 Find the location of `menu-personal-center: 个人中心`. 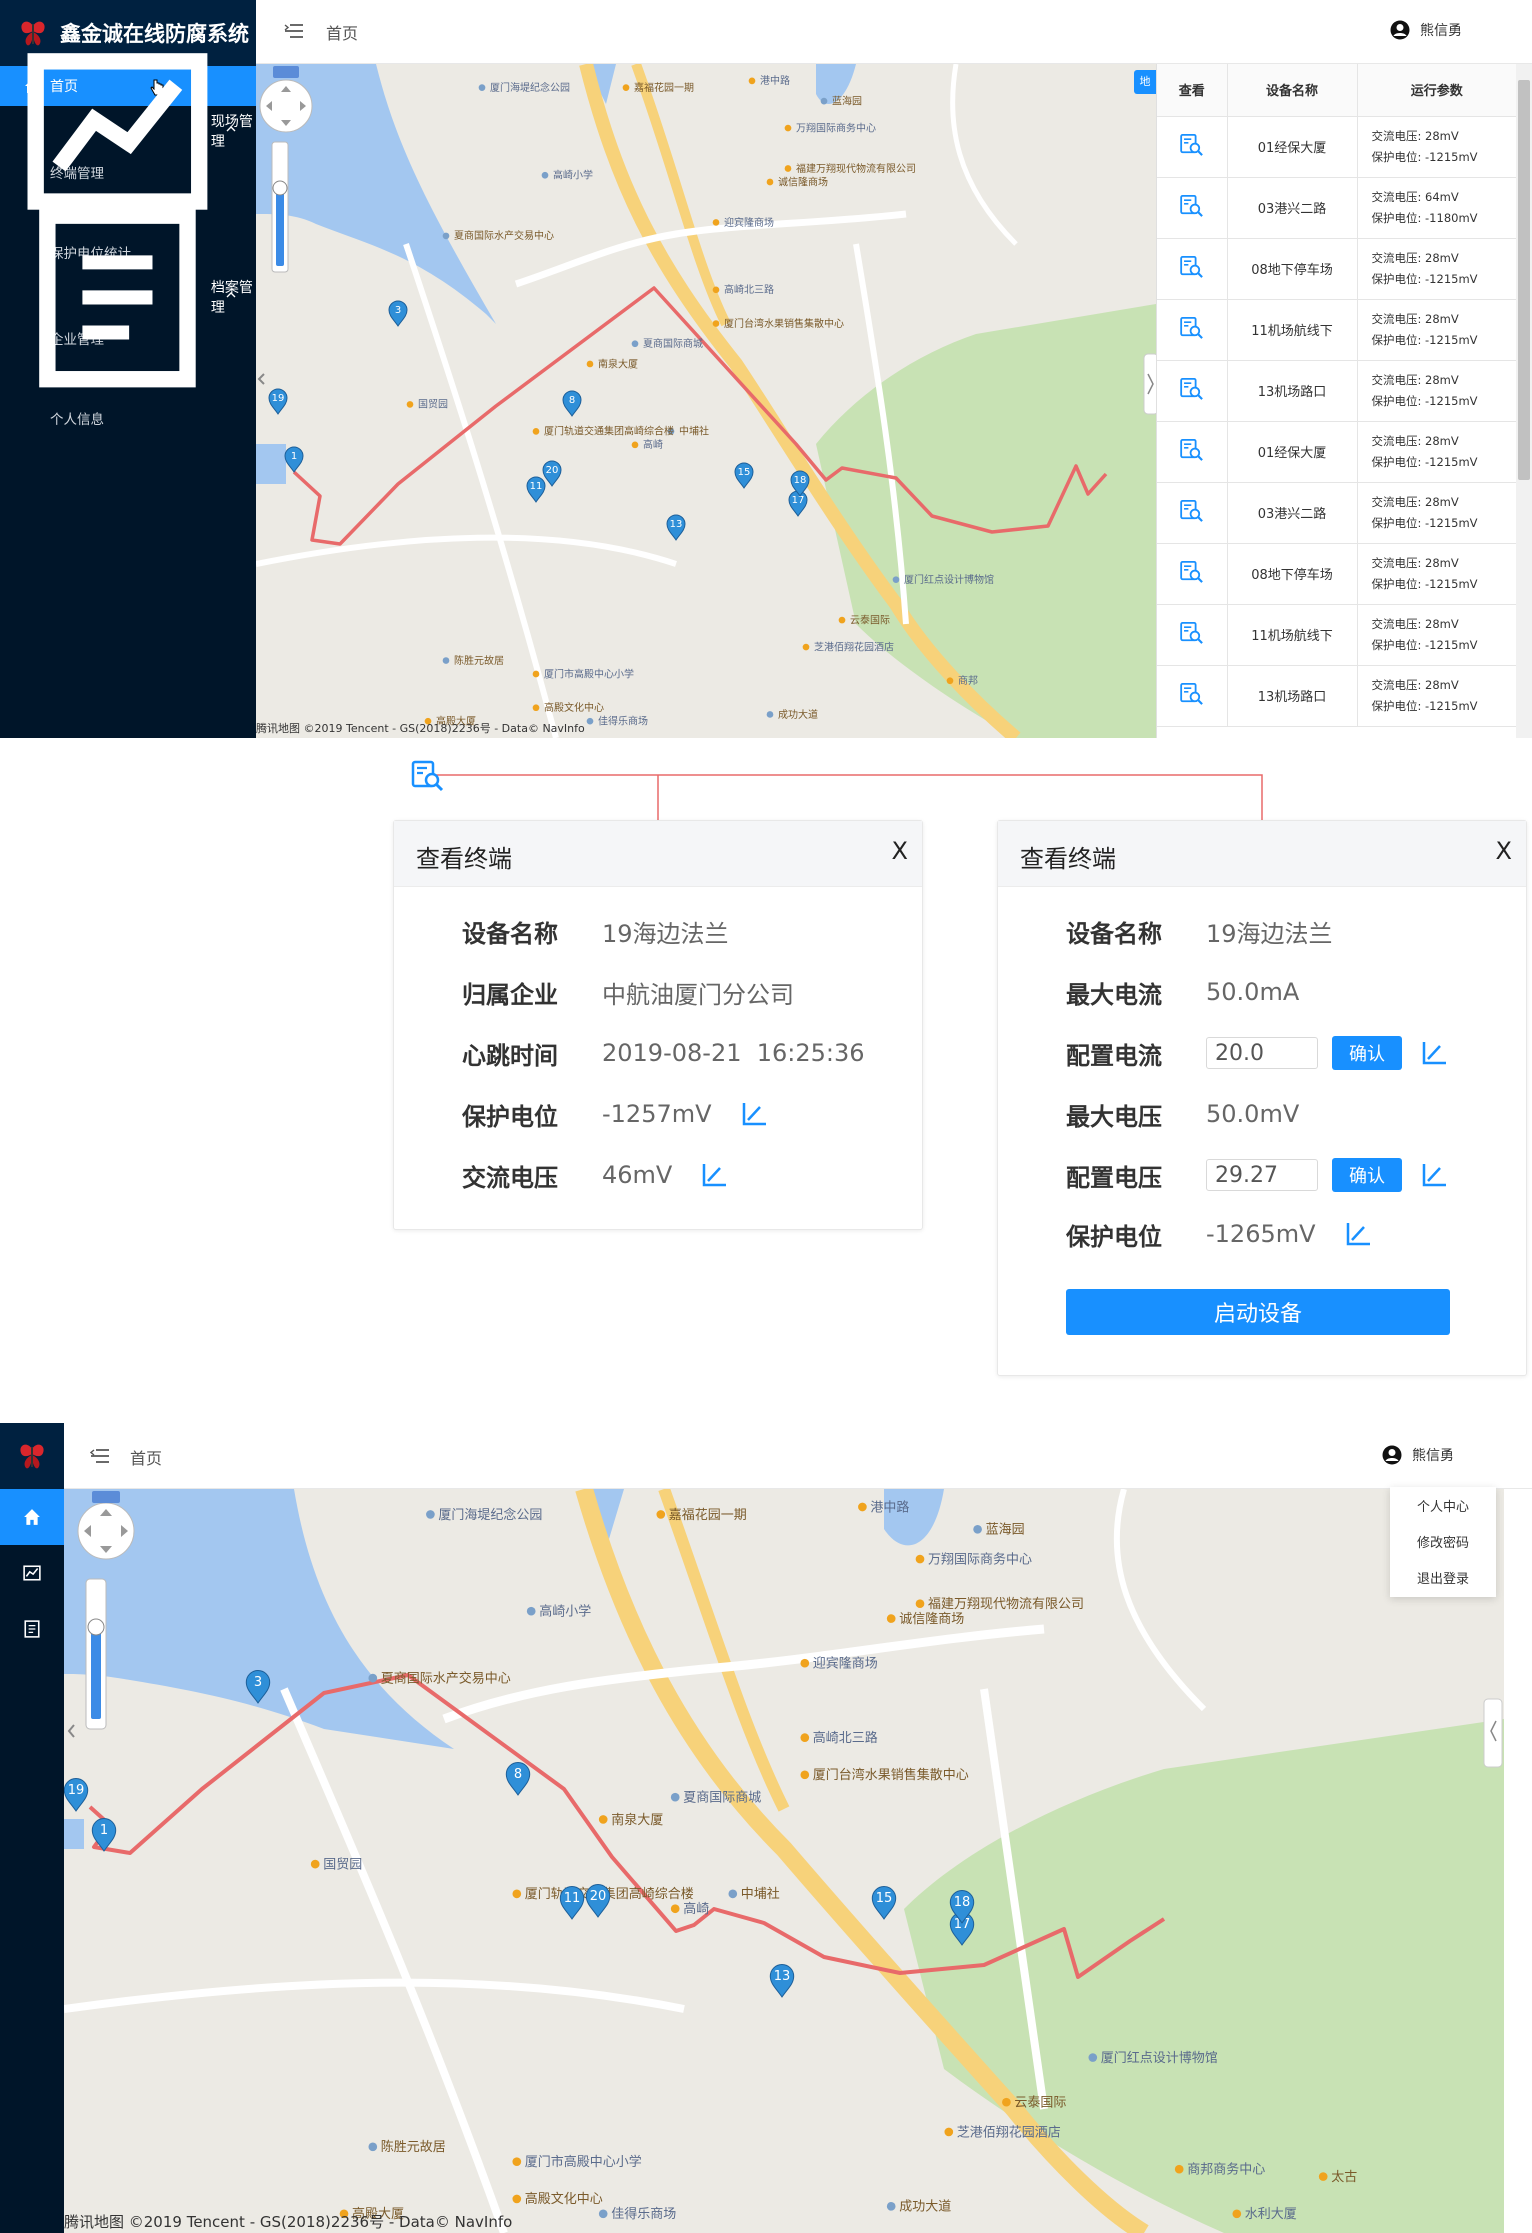

menu-personal-center: 个人中心 is located at coordinates (1443, 1505).